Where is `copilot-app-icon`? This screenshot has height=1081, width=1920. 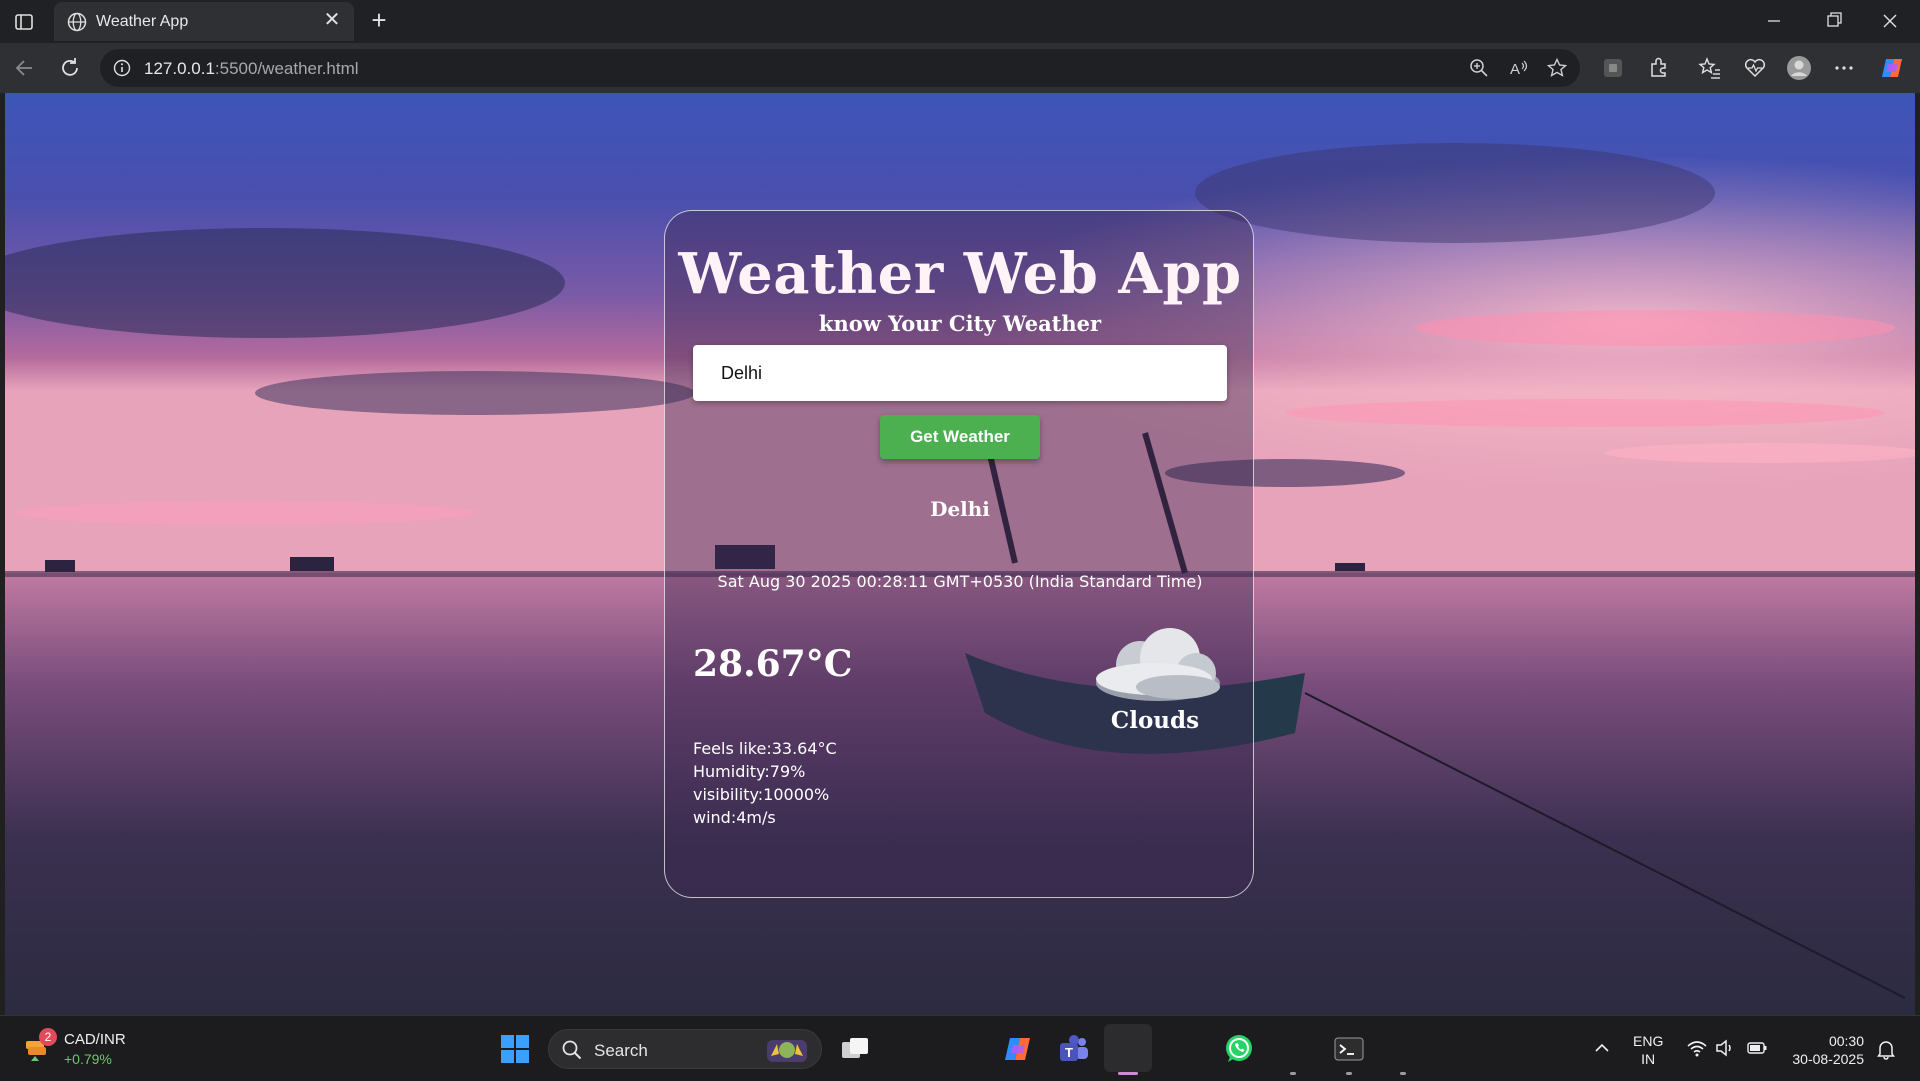
copilot-app-icon is located at coordinates (1018, 1049).